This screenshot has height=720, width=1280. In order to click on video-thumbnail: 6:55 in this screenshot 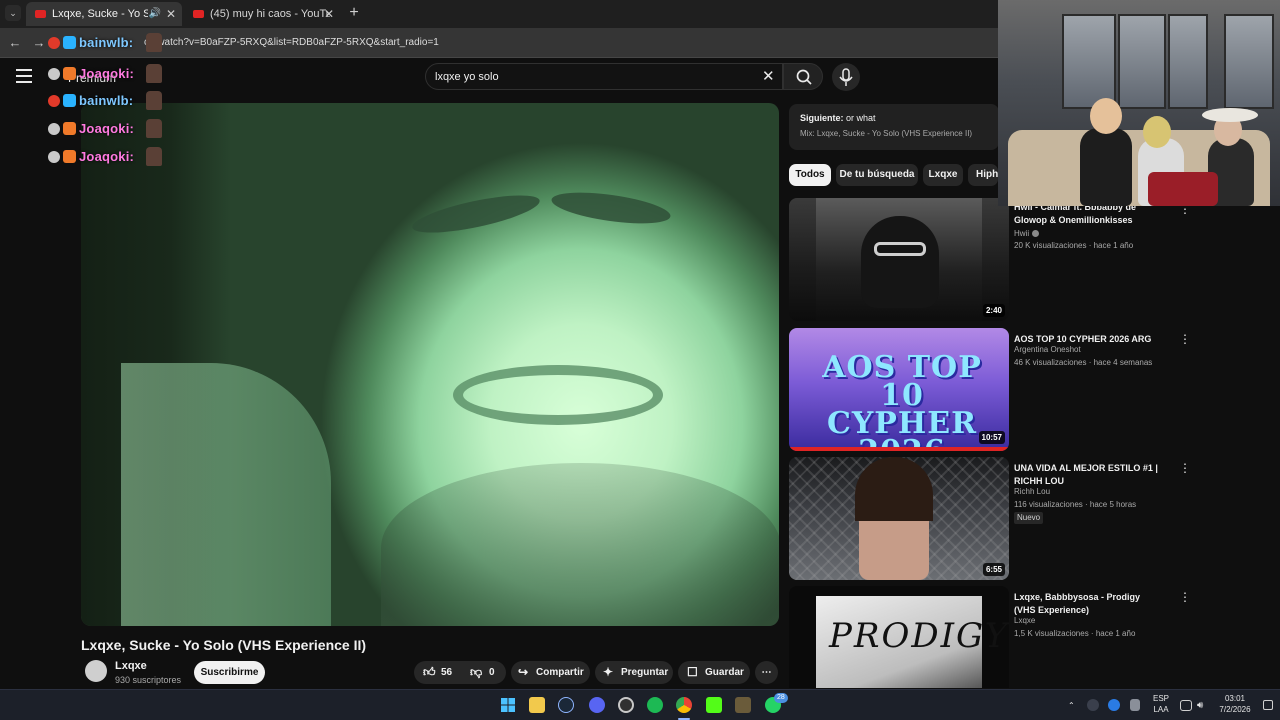, I will do `click(899, 518)`.